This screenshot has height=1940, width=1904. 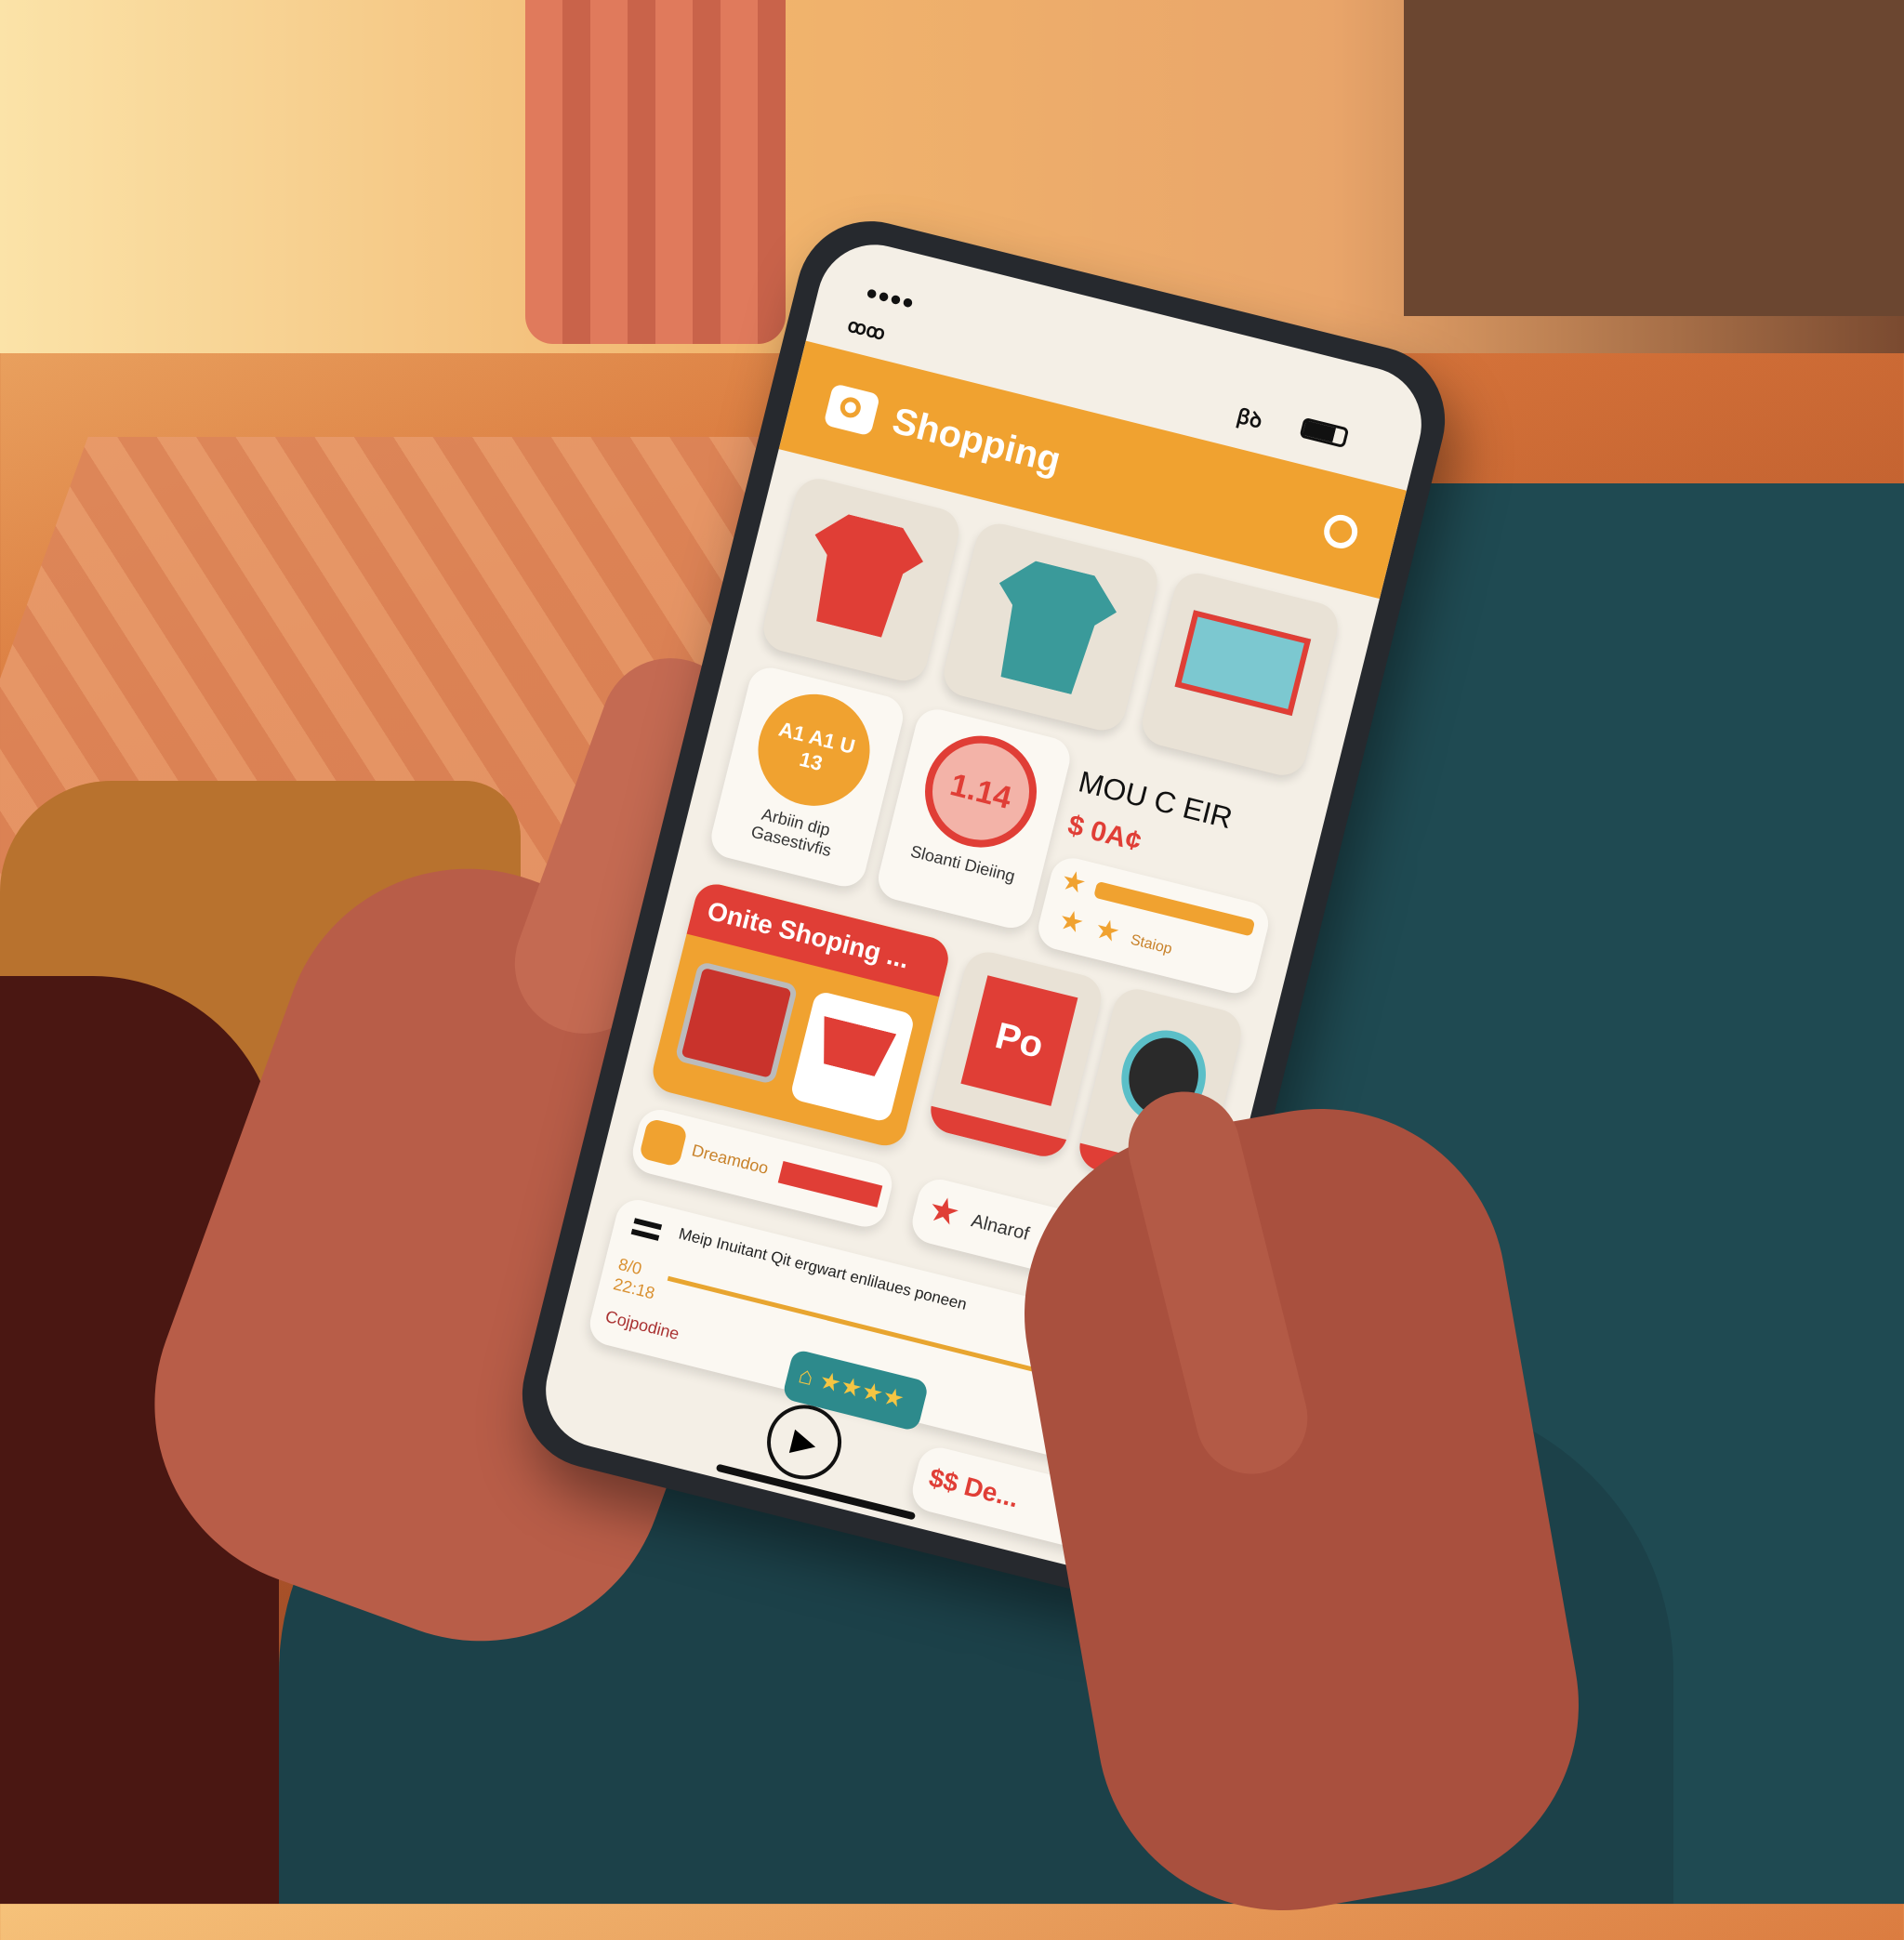 What do you see at coordinates (730, 1159) in the screenshot?
I see `profile-label: Dreamdoo` at bounding box center [730, 1159].